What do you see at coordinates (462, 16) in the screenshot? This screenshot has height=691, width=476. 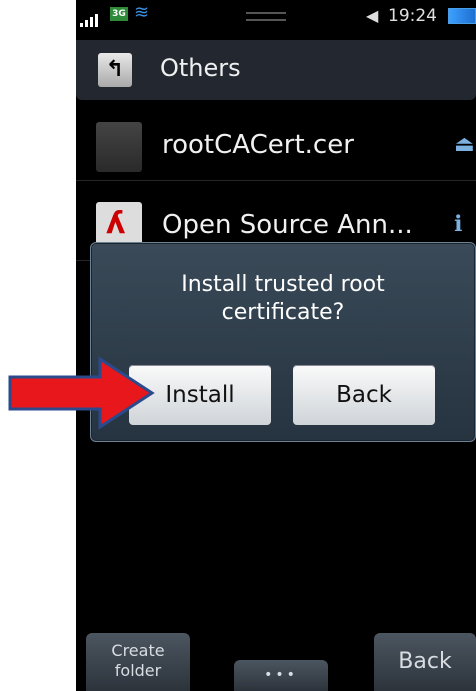 I see `battery-icon` at bounding box center [462, 16].